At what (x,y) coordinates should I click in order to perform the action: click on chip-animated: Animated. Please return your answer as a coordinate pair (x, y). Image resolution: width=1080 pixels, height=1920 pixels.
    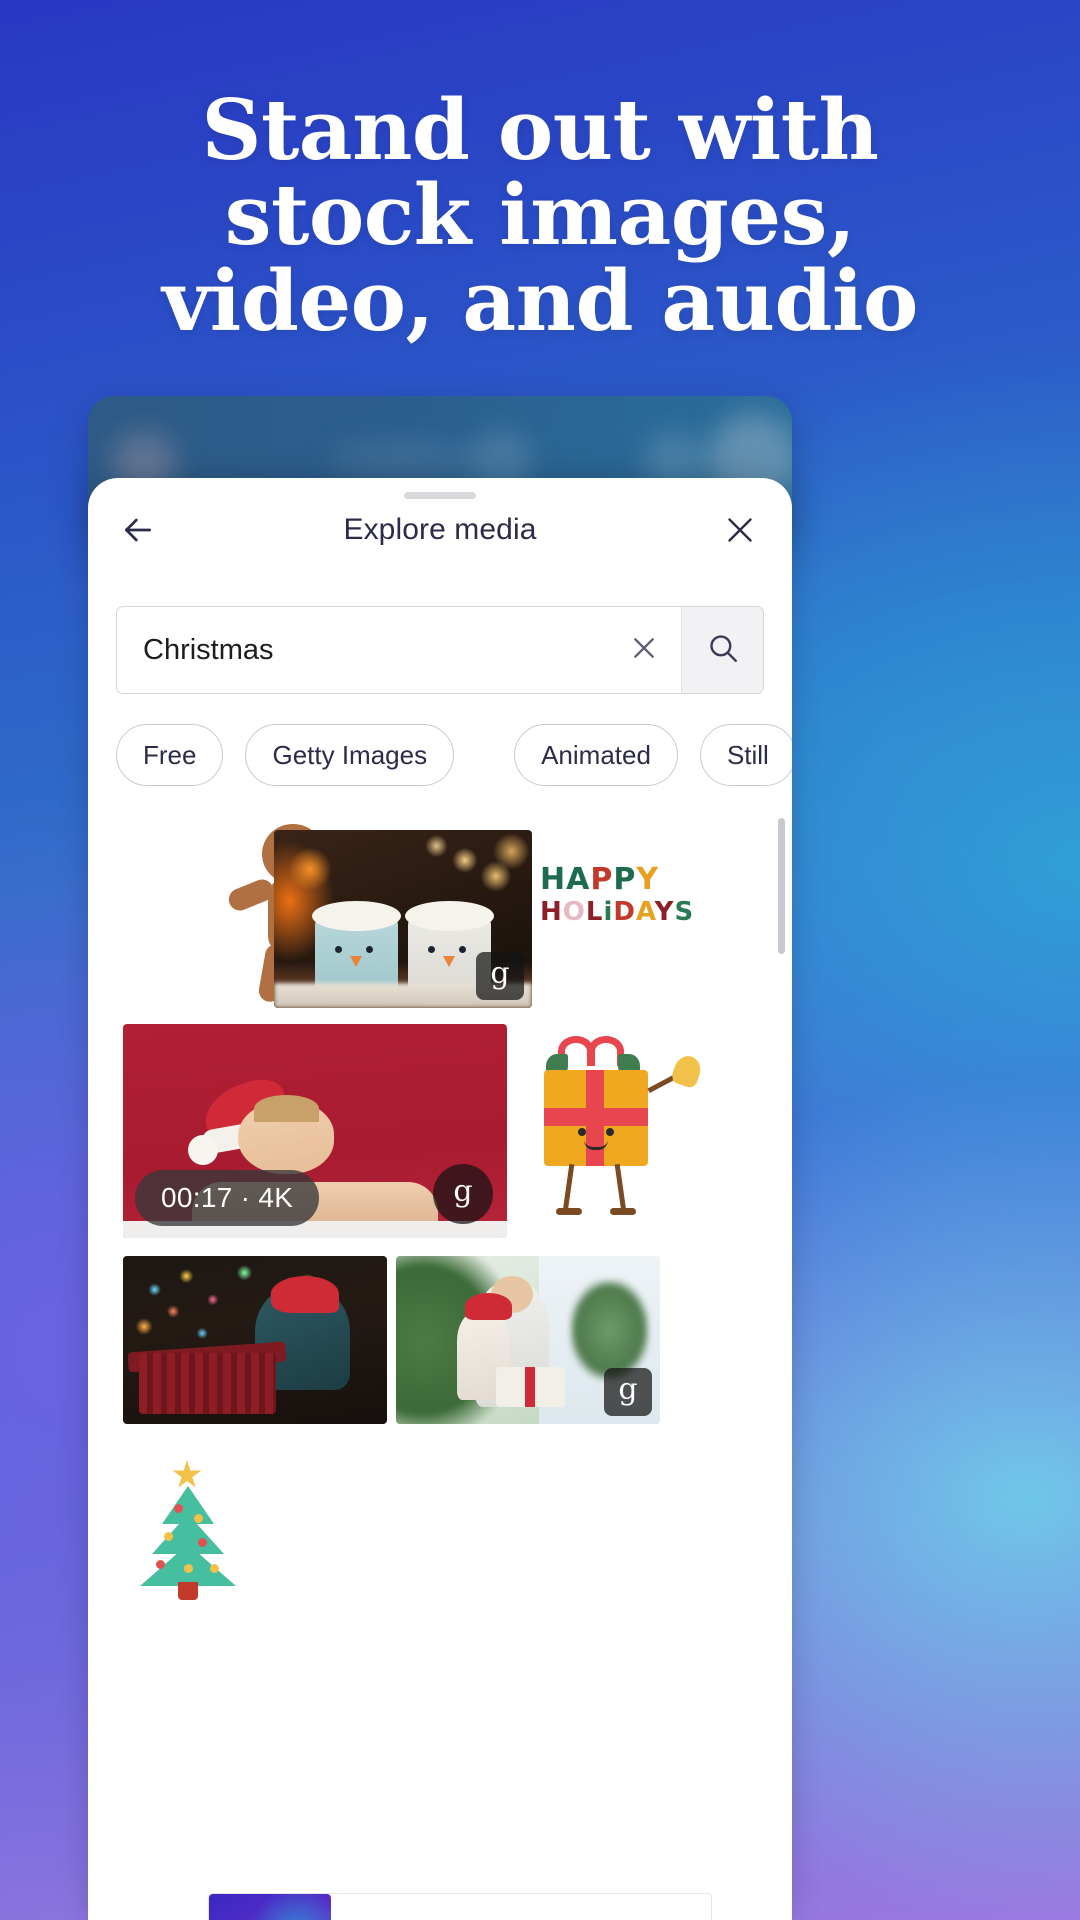
    Looking at the image, I should click on (596, 755).